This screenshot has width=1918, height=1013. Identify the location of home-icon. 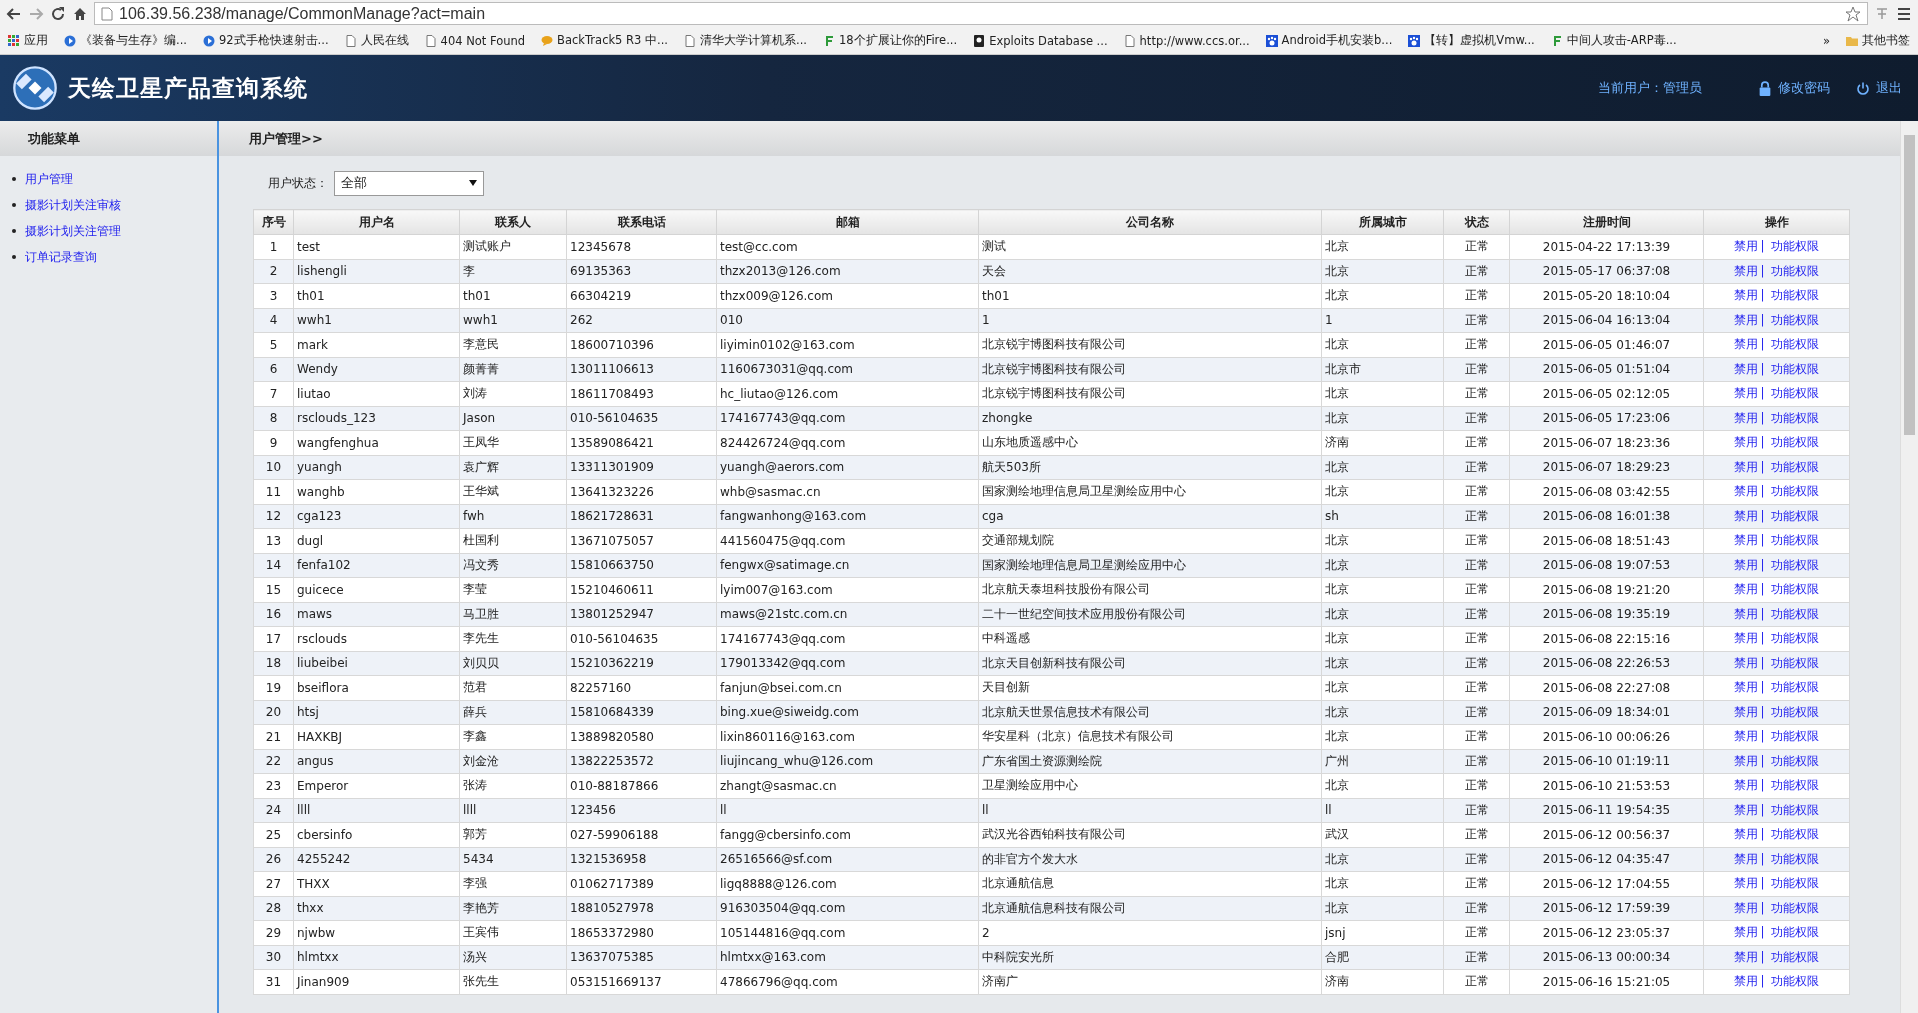
(80, 13).